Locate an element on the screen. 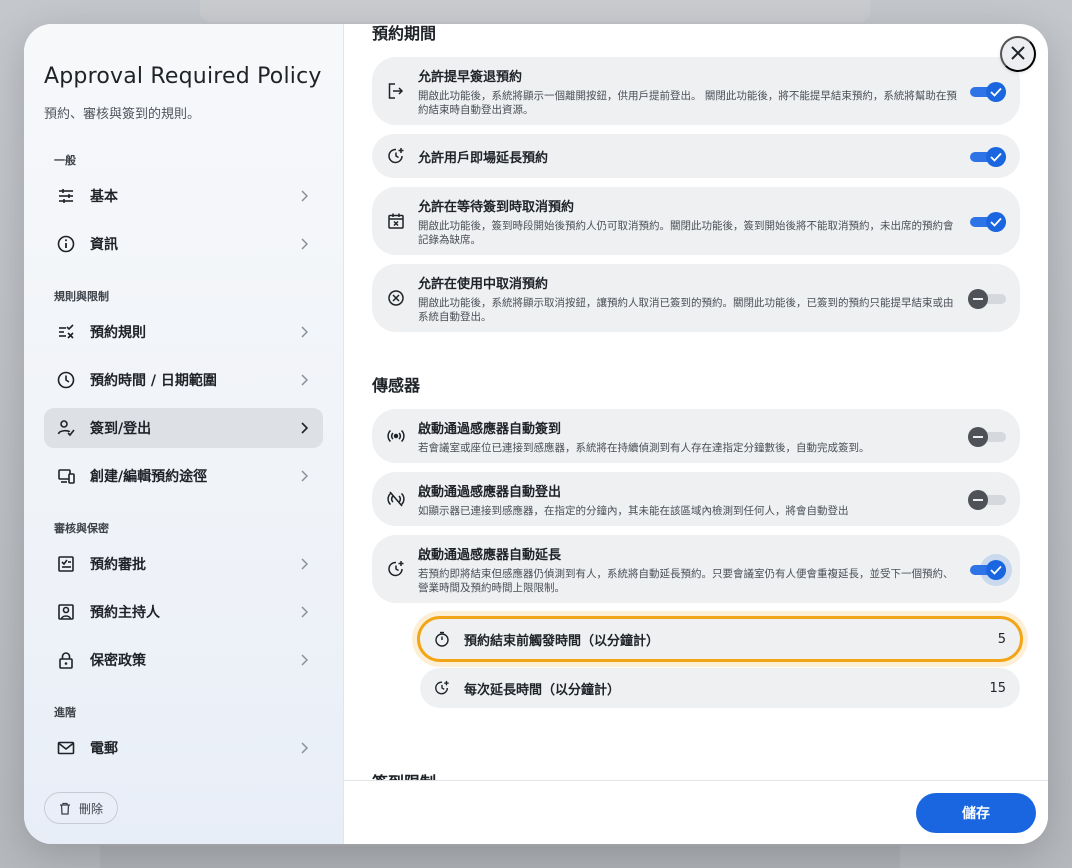 The width and height of the screenshot is (1072, 868). sensor-checkin-toggle is located at coordinates (987, 436).